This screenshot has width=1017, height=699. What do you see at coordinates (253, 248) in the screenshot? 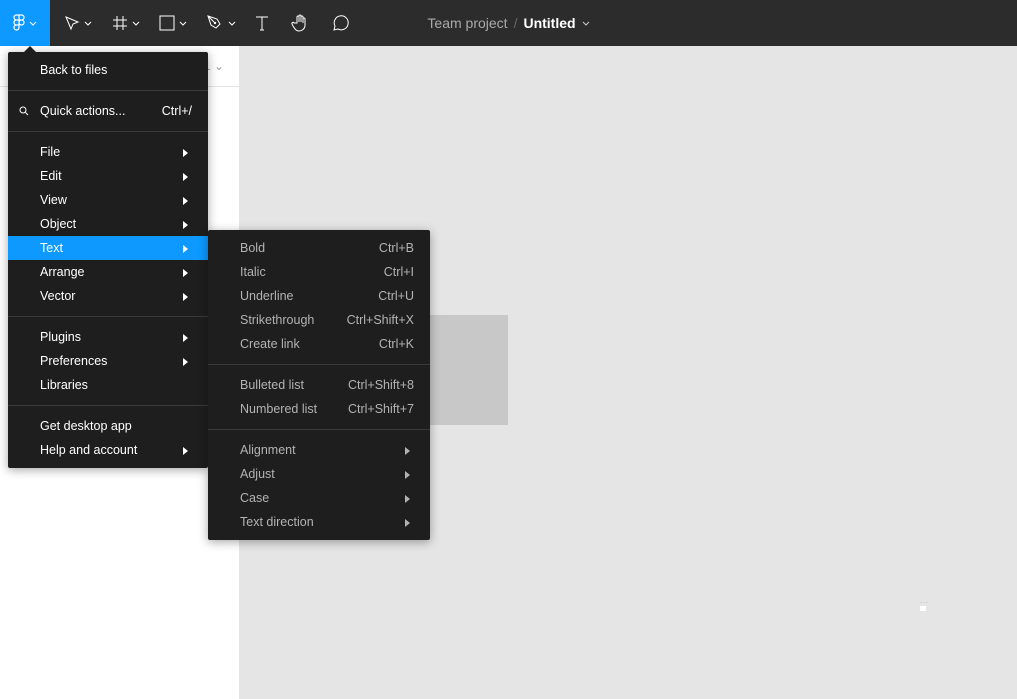
I see `menu-item-label: Bold` at bounding box center [253, 248].